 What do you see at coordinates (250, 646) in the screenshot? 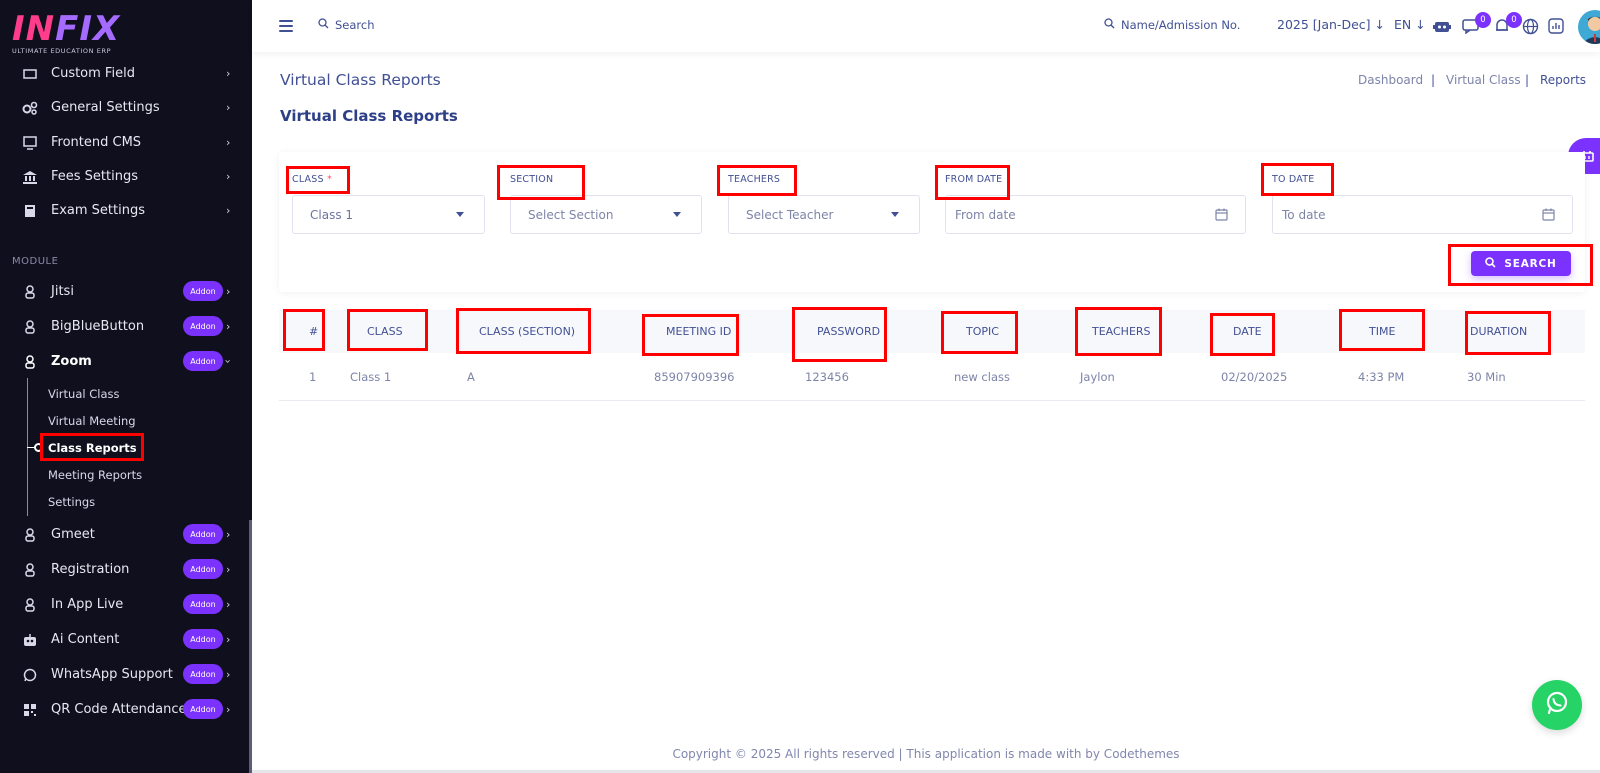
I see `sidebar-scrollbar` at bounding box center [250, 646].